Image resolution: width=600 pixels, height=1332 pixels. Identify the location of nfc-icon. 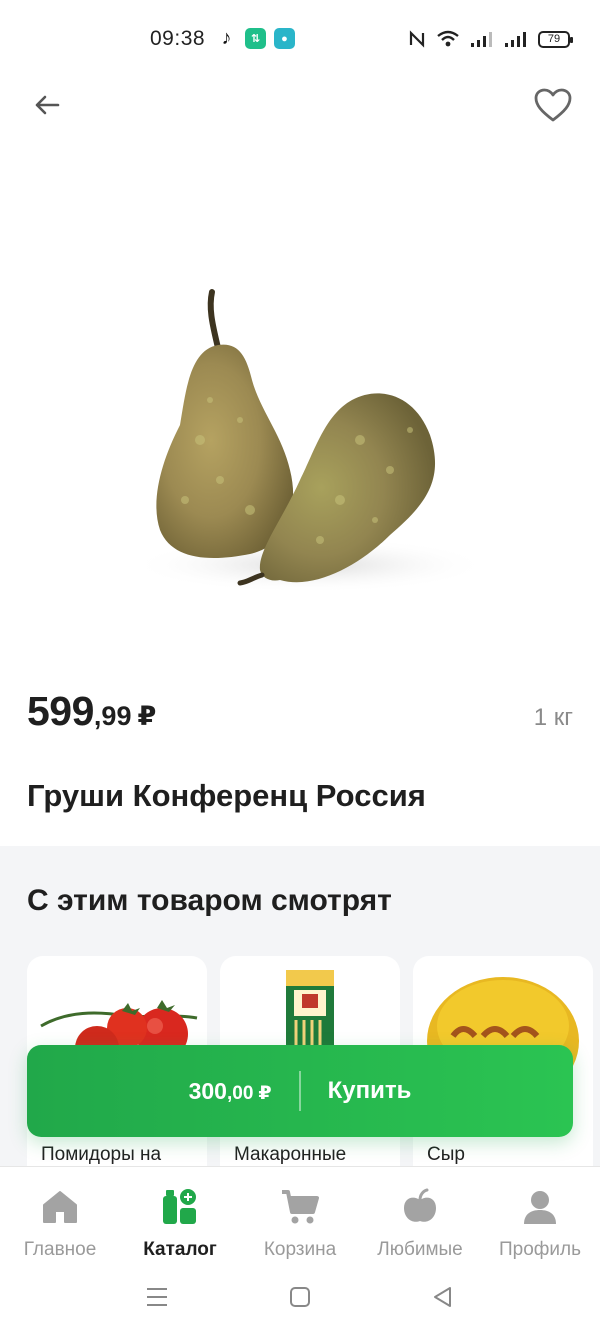
(417, 39).